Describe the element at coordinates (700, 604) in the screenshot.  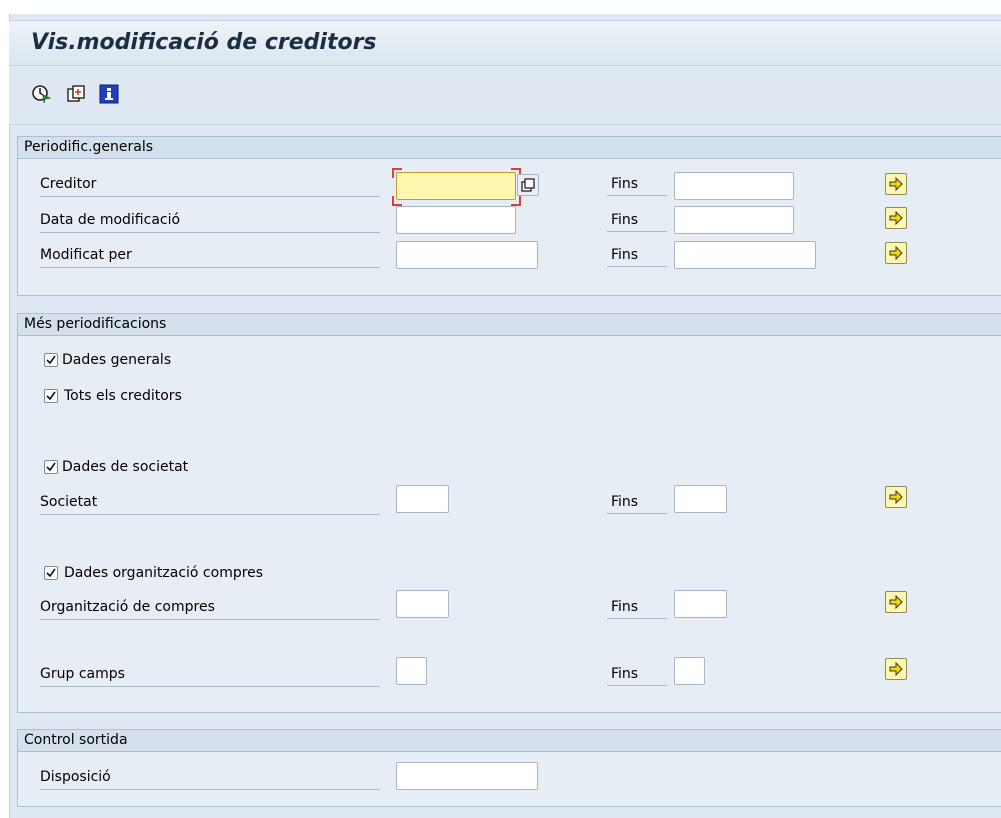
I see `organitzacio-compres-to-input` at that location.